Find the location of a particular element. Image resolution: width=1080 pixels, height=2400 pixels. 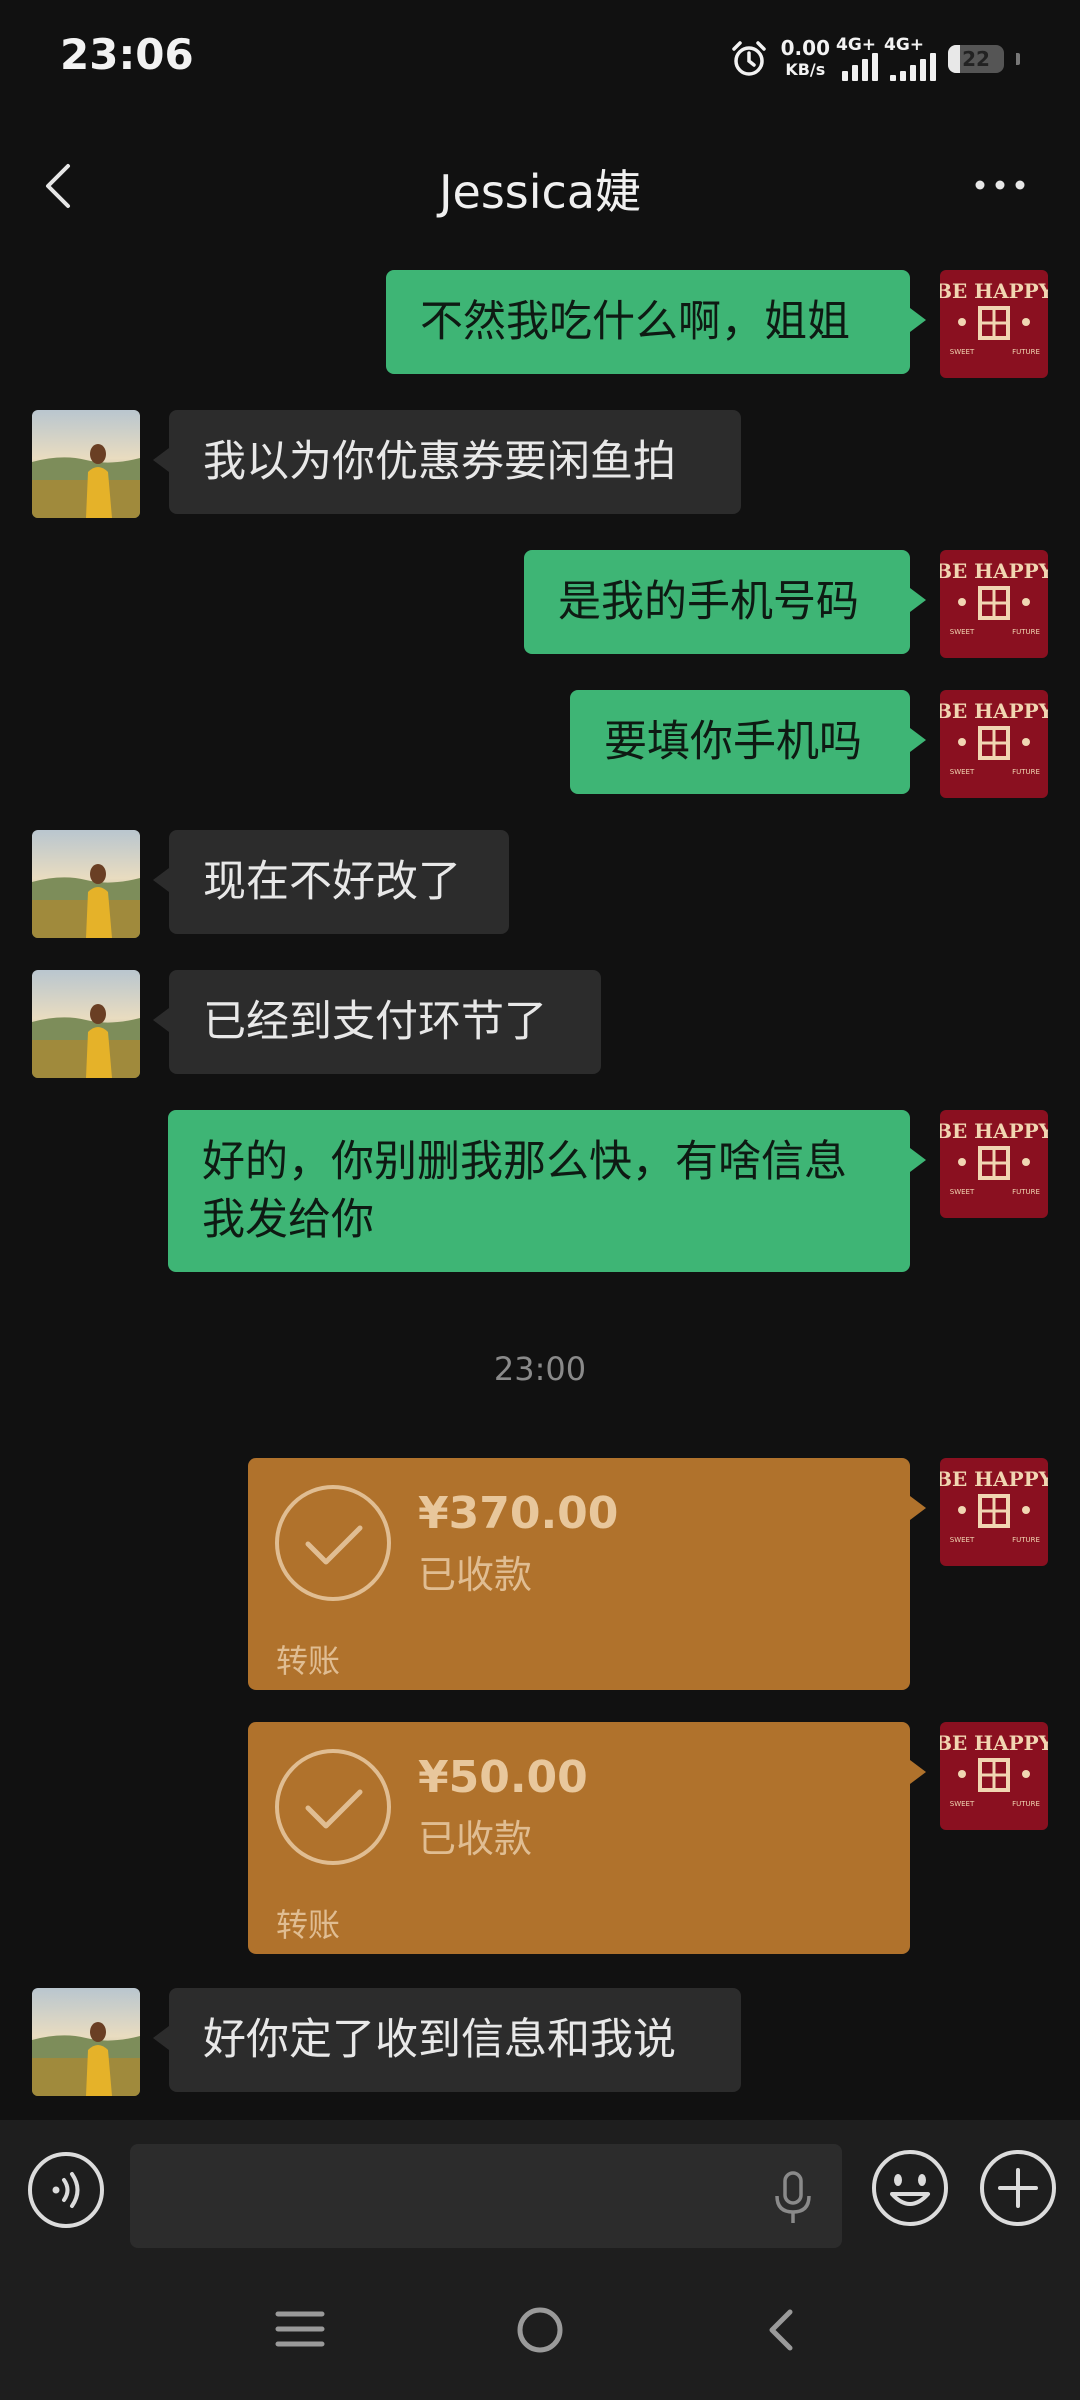

message-row: 是我的手机号码 BE HAPPY SWEET FUTURE is located at coordinates (540, 605).